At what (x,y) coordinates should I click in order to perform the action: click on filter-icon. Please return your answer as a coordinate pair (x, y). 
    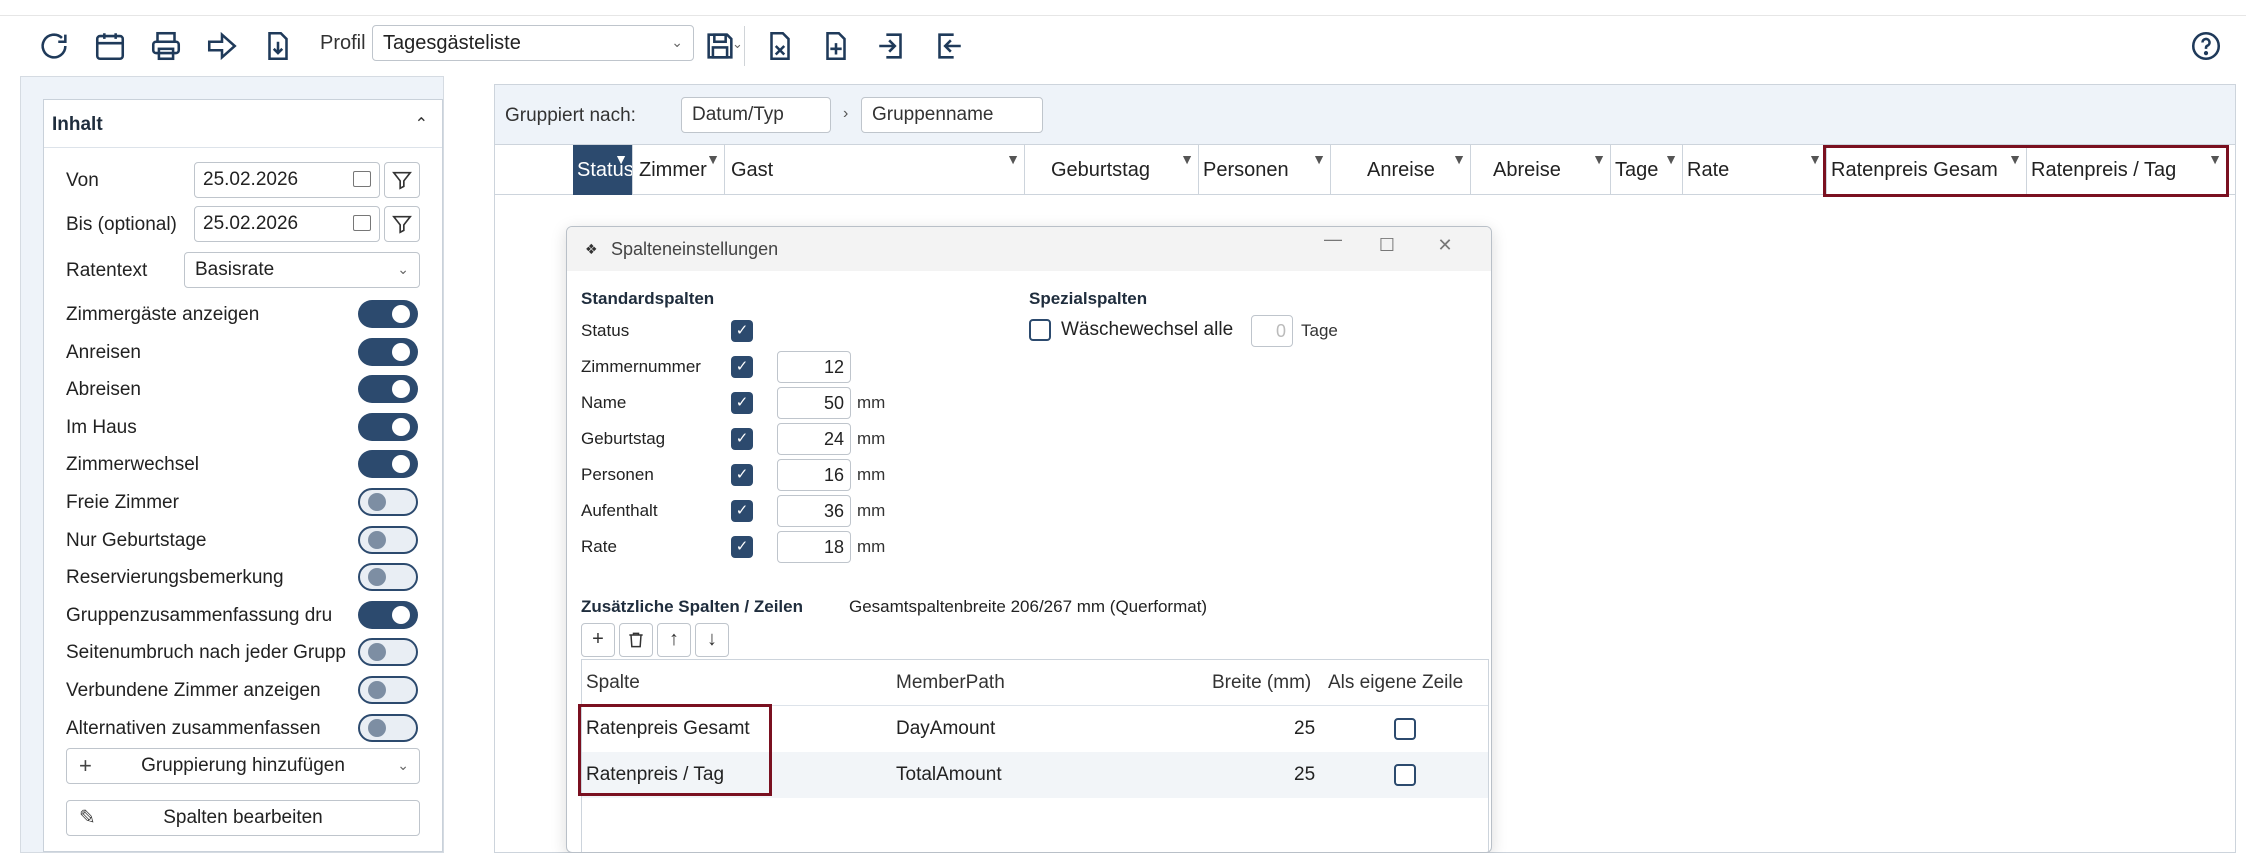
    Looking at the image, I should click on (402, 180).